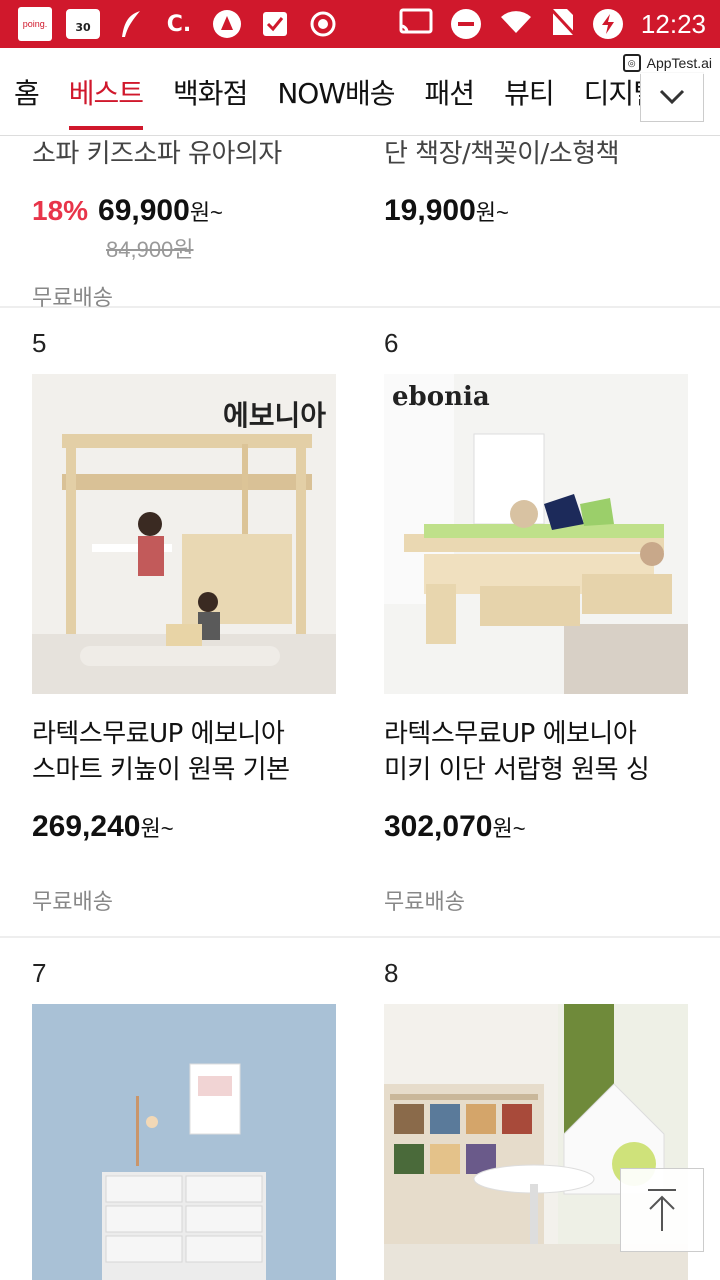 The image size is (720, 1280). Describe the element at coordinates (517, 770) in the screenshot. I see `product-name-line2: 미키 이단 서랍형 원목 싱` at that location.